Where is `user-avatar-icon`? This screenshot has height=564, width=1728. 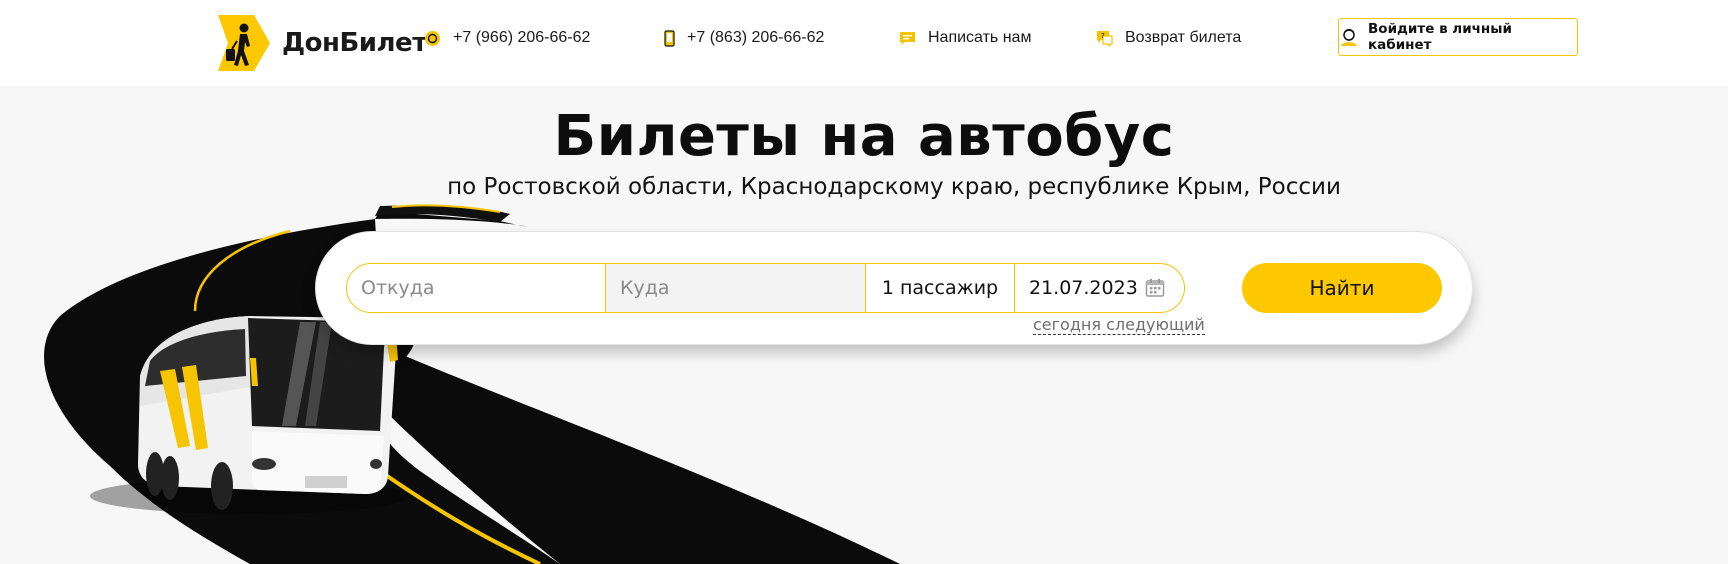 user-avatar-icon is located at coordinates (1349, 37).